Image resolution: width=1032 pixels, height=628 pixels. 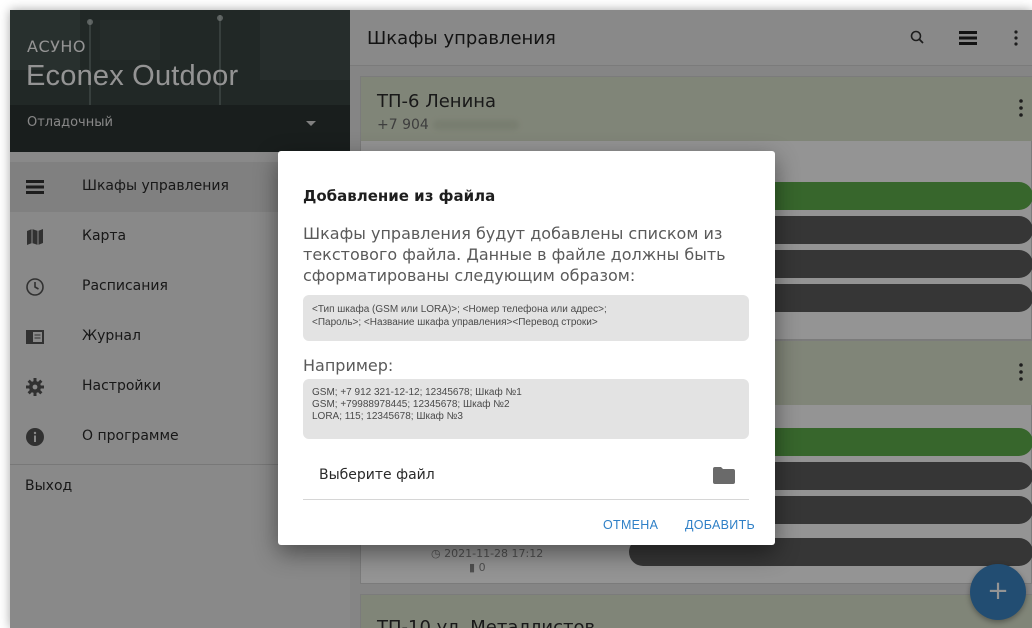 I want to click on file-picker: Выберите файл, so click(x=526, y=475).